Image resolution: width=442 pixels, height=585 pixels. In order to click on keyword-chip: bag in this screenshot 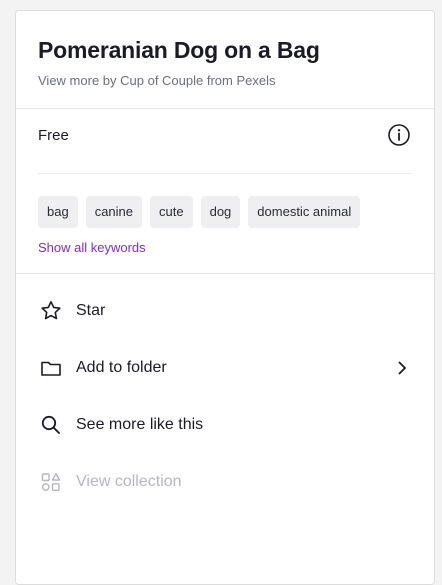, I will do `click(58, 212)`.